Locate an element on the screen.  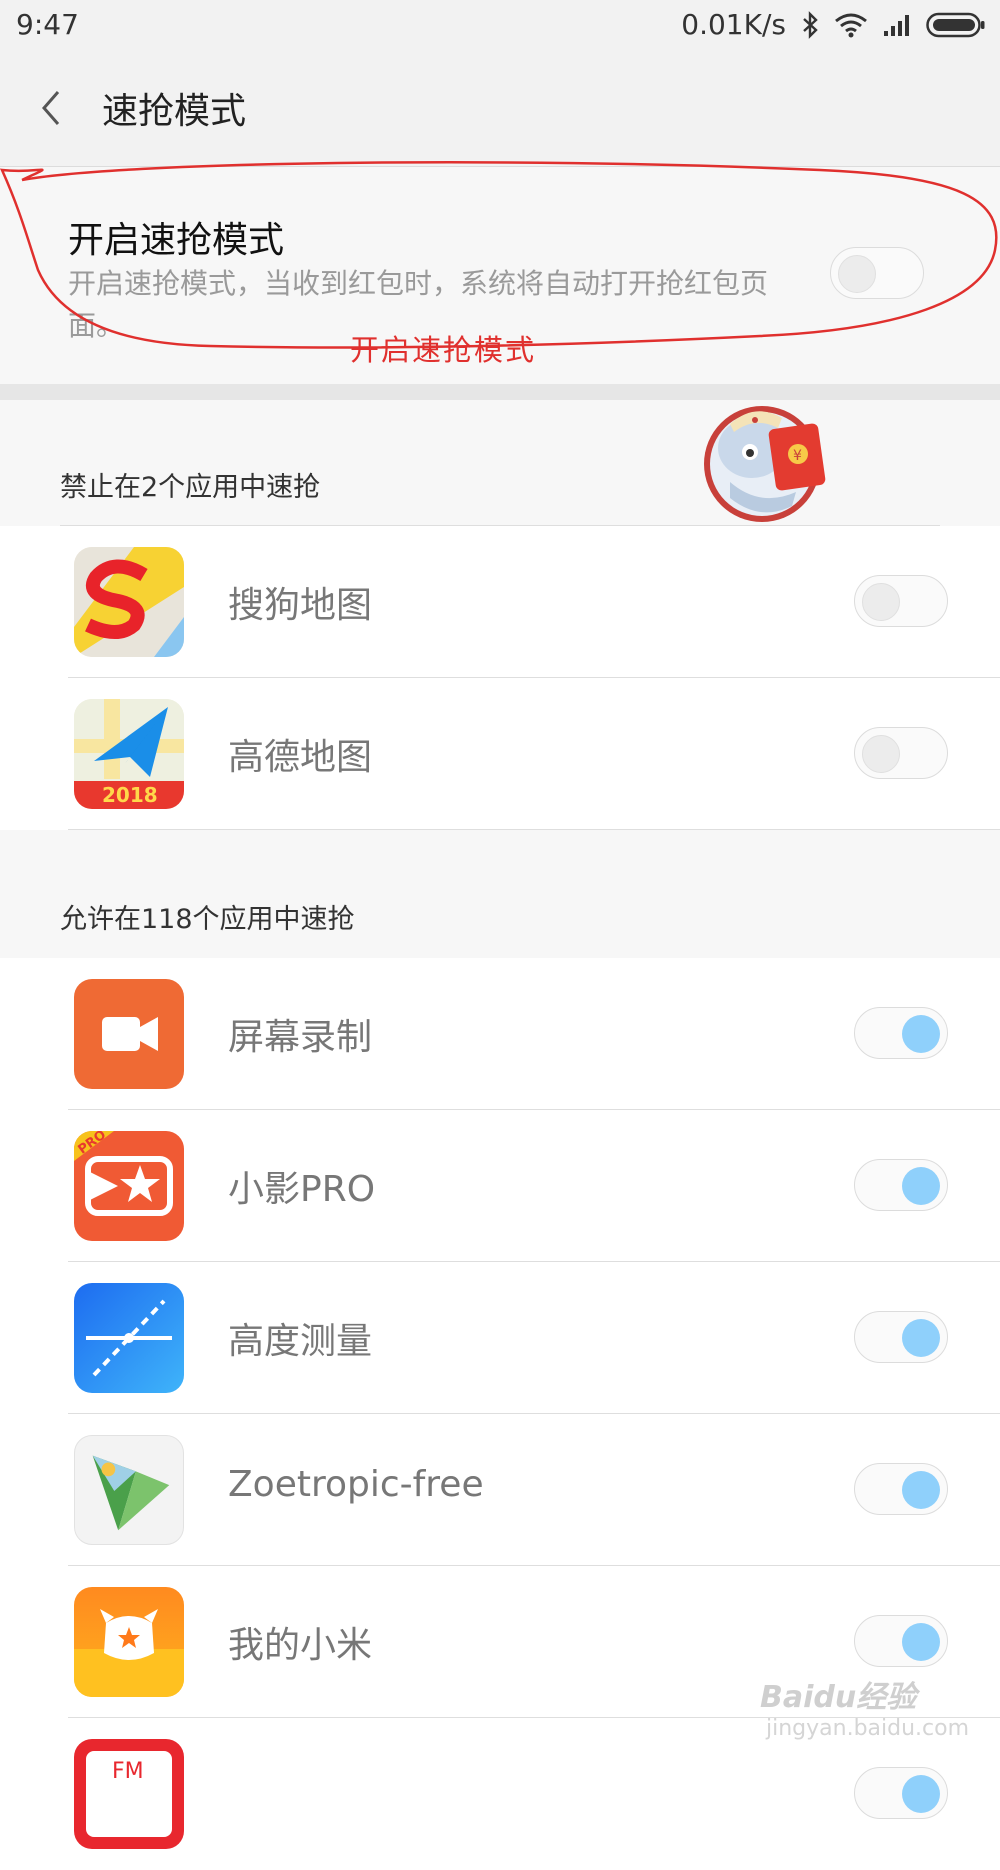
app-name: 小影PRO is located at coordinates (302, 1189).